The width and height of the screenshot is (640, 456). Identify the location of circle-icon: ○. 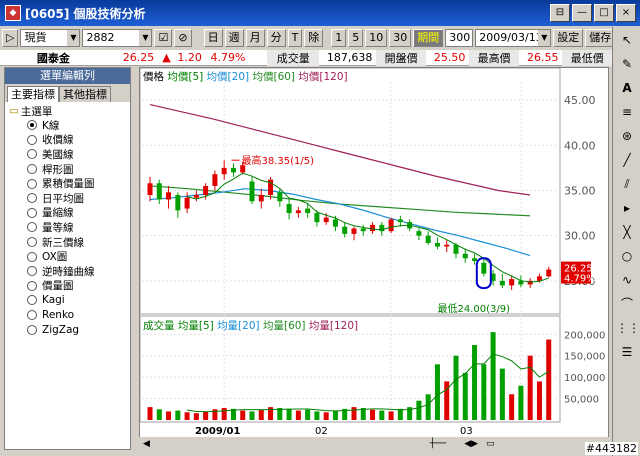
(627, 256).